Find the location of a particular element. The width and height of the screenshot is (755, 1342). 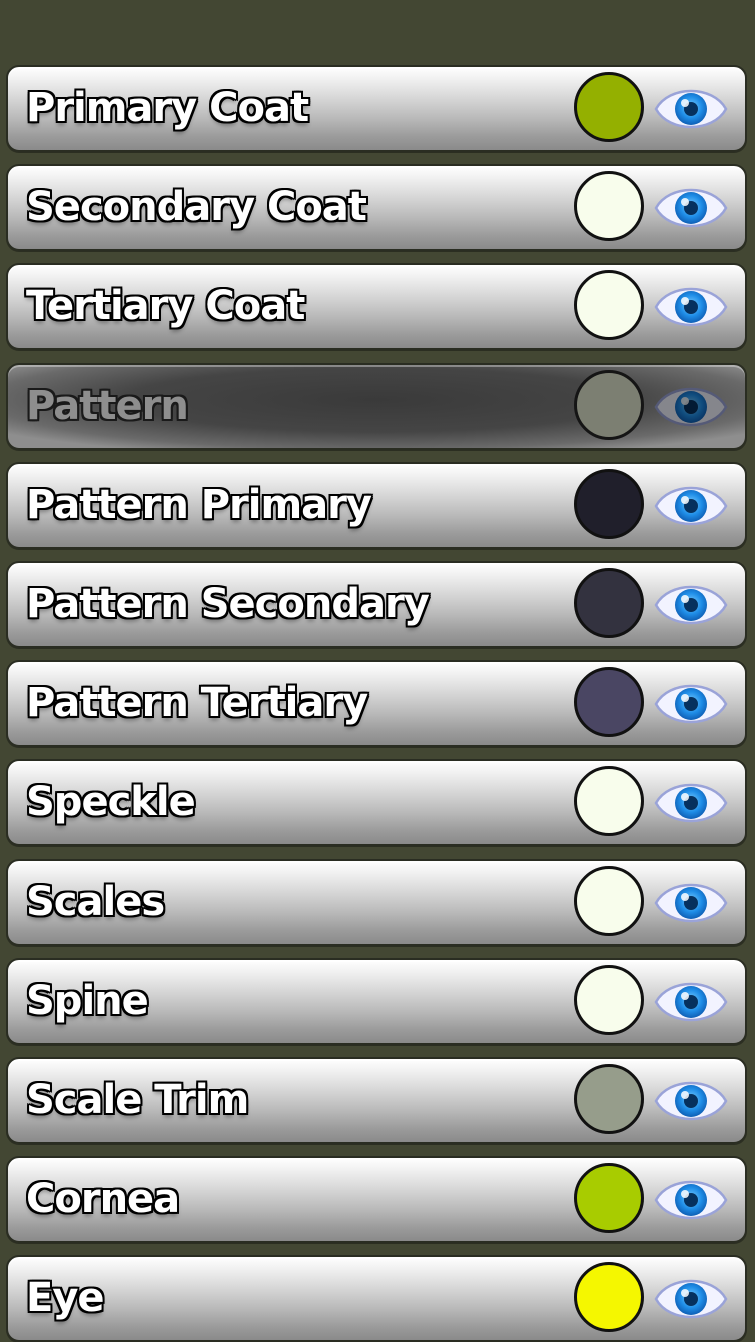

layer-row-spine: Spine is located at coordinates (376, 1001).